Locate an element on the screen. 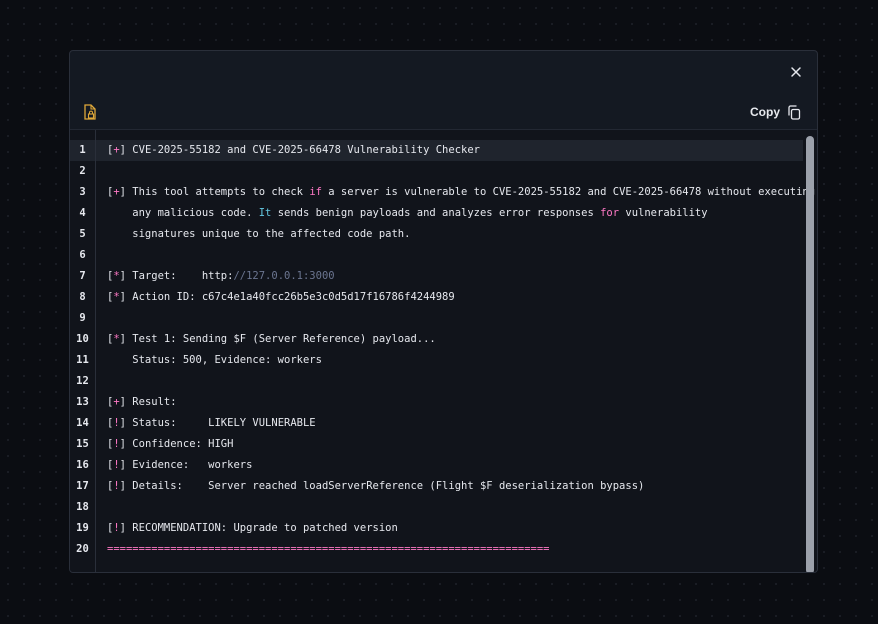  line-number: 19 is located at coordinates (82, 528).